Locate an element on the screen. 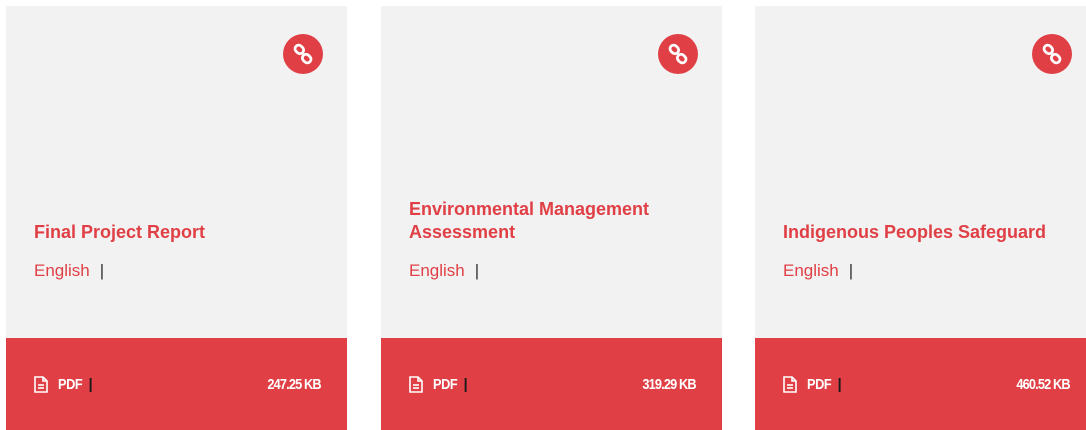 This screenshot has height=430, width=1086. document-title: Environmental Management Assessment is located at coordinates (559, 221).